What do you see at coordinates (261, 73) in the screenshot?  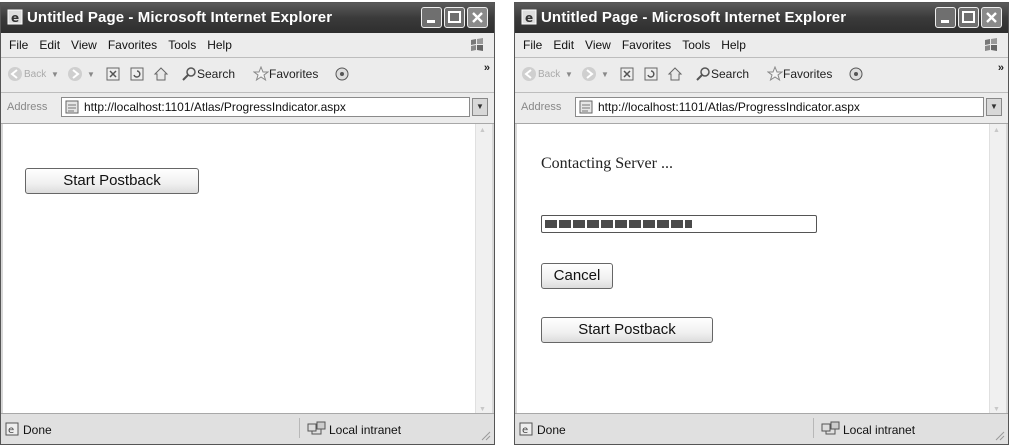 I see `star-icon` at bounding box center [261, 73].